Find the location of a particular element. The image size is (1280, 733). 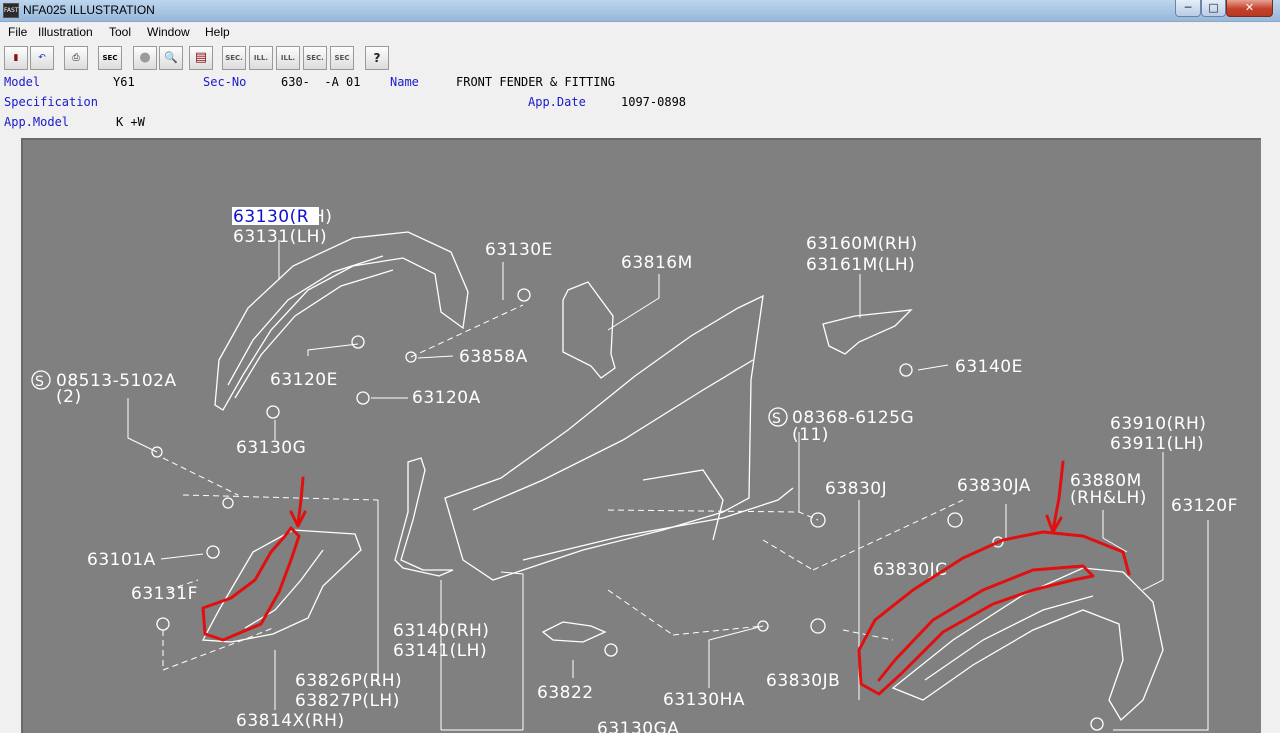

app-icon: FAST is located at coordinates (11, 10).